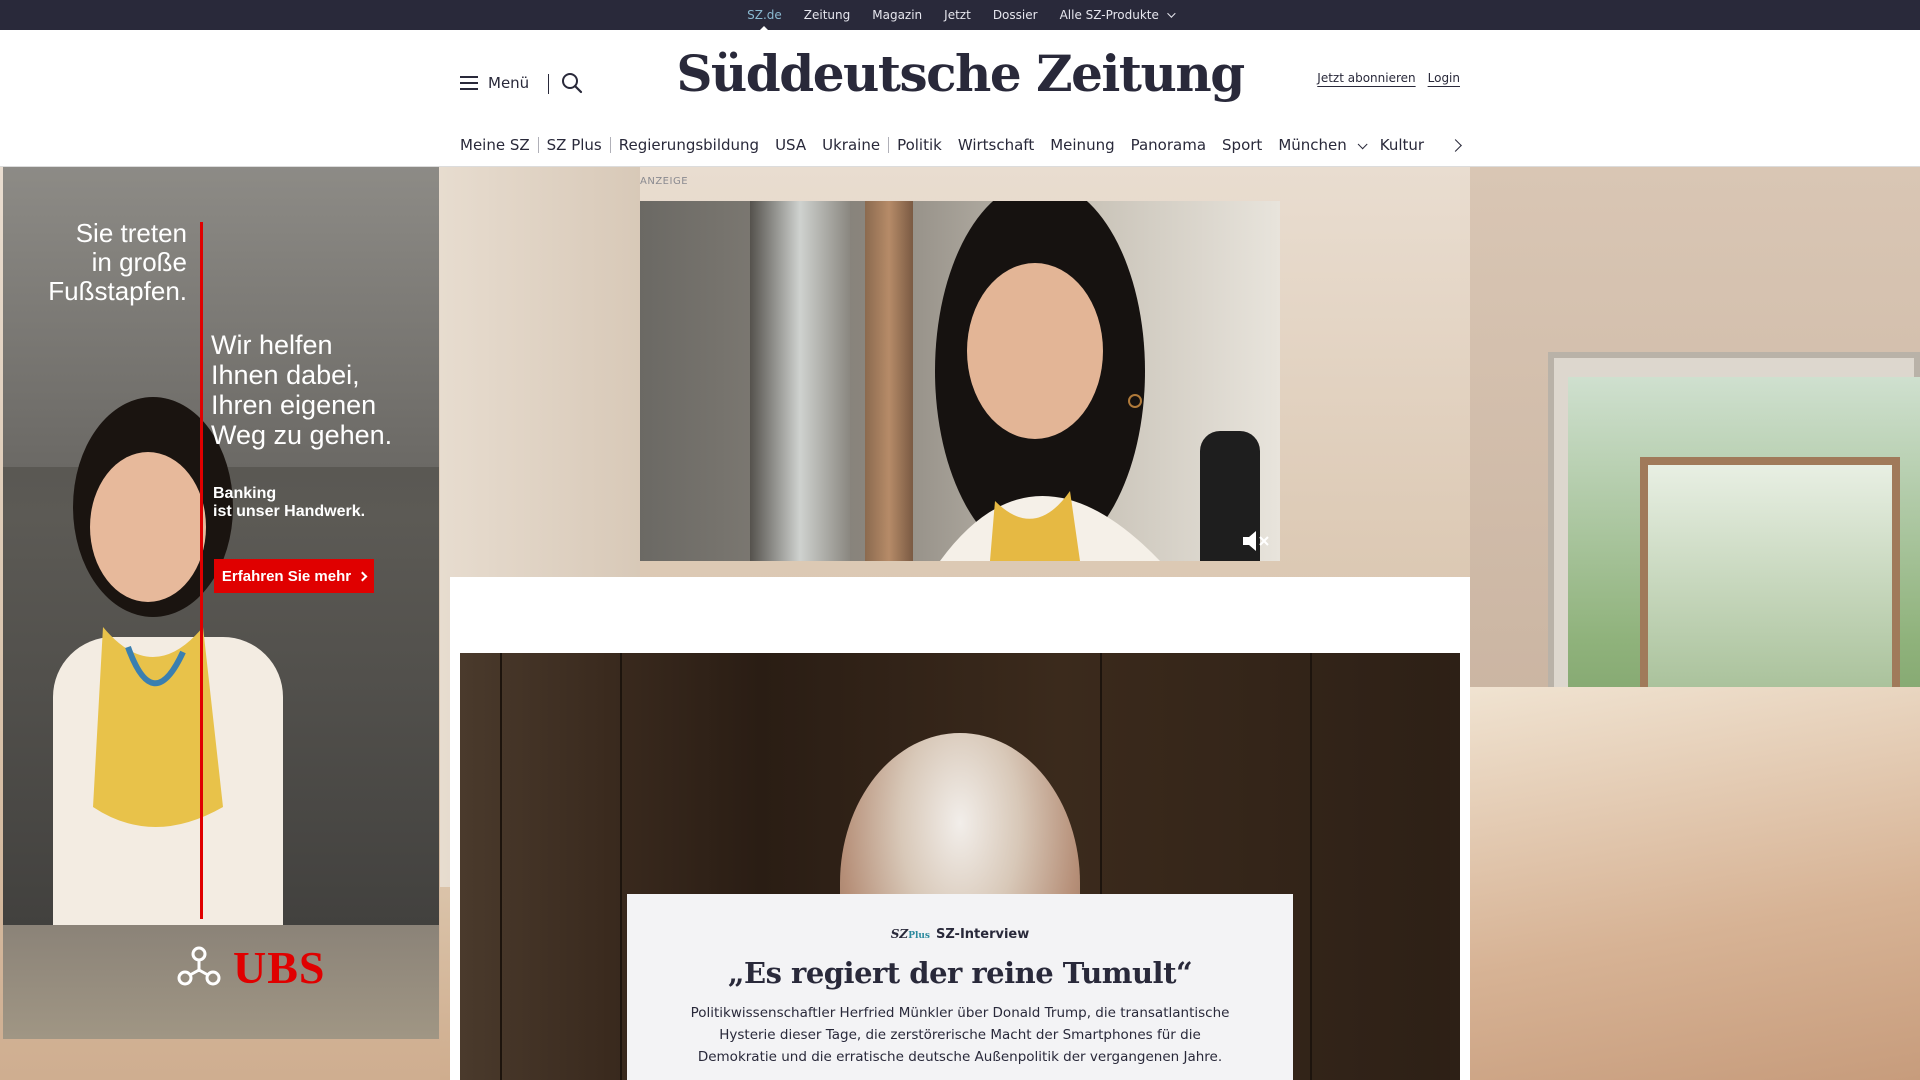  Describe the element at coordinates (919, 145) in the screenshot. I see `nav-item-politik: Politik` at that location.